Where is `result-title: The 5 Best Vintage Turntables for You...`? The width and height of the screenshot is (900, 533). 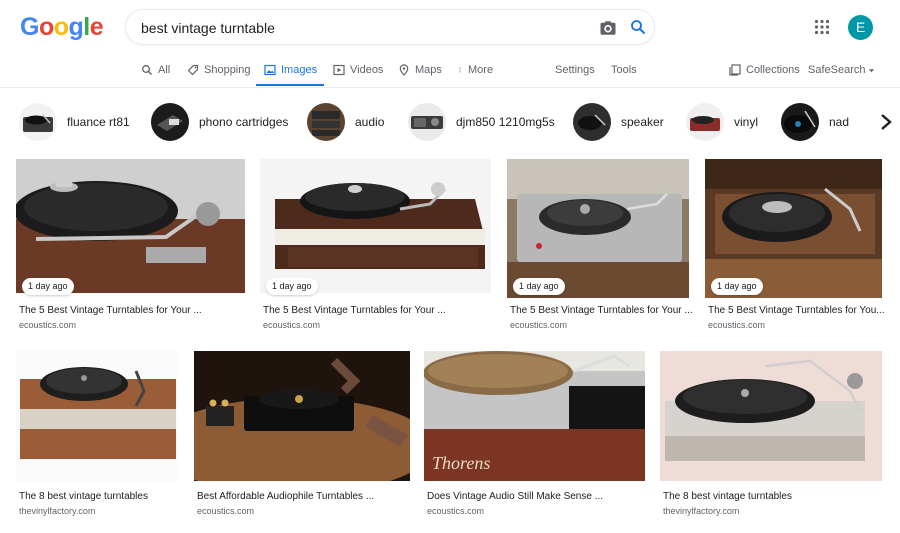
result-title: The 5 Best Vintage Turntables for You... is located at coordinates (796, 310).